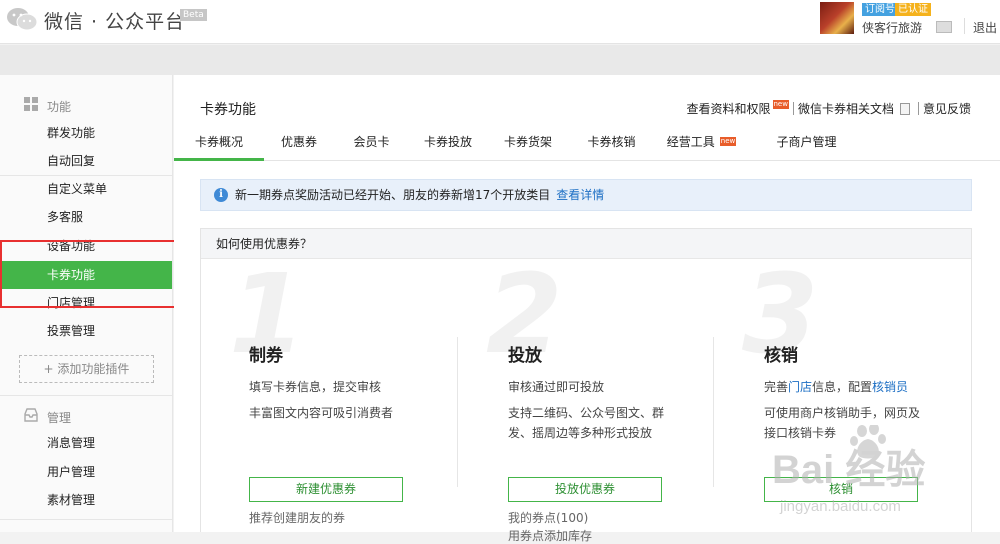 This screenshot has width=1000, height=544. Describe the element at coordinates (776, 387) in the screenshot. I see `desc-text: 完善` at that location.